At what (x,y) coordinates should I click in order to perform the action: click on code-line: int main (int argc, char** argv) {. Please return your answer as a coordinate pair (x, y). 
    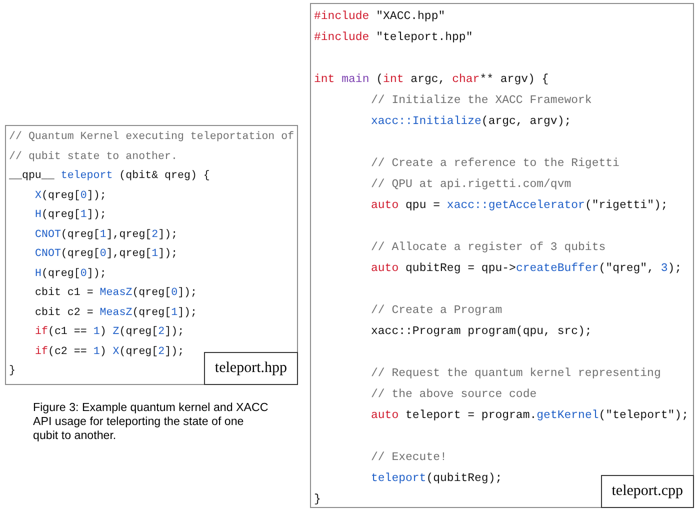
    Looking at the image, I should click on (431, 80).